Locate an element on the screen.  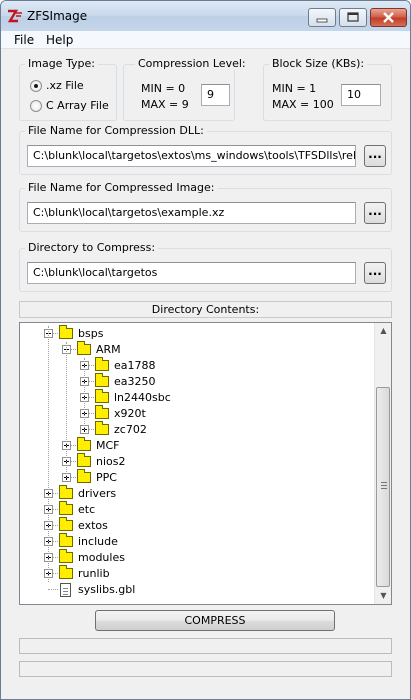
menu-bar: File Help is located at coordinates (205, 40).